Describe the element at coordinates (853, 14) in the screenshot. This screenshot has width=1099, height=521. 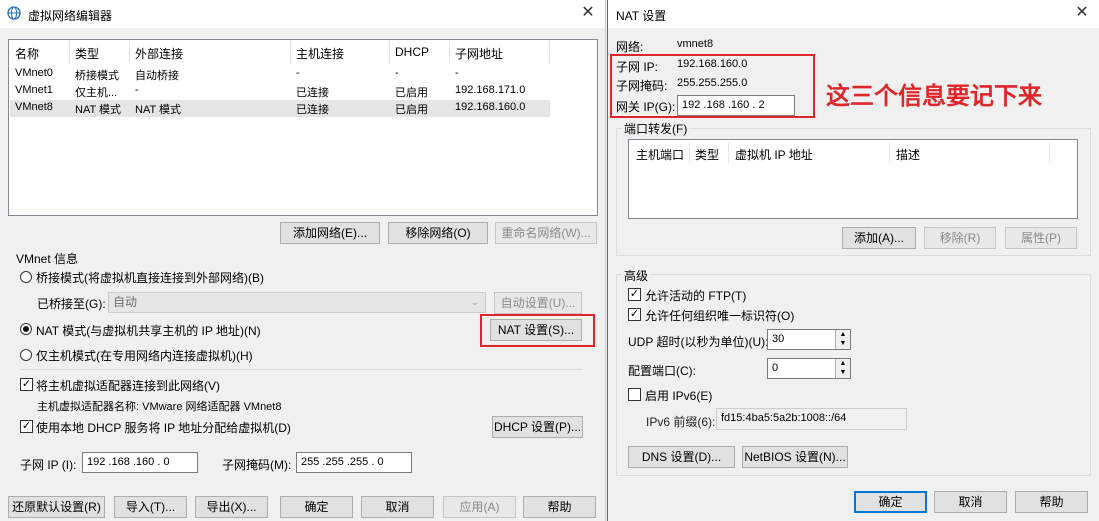
I see `nat-title-bar: NAT 设置 ✕` at that location.